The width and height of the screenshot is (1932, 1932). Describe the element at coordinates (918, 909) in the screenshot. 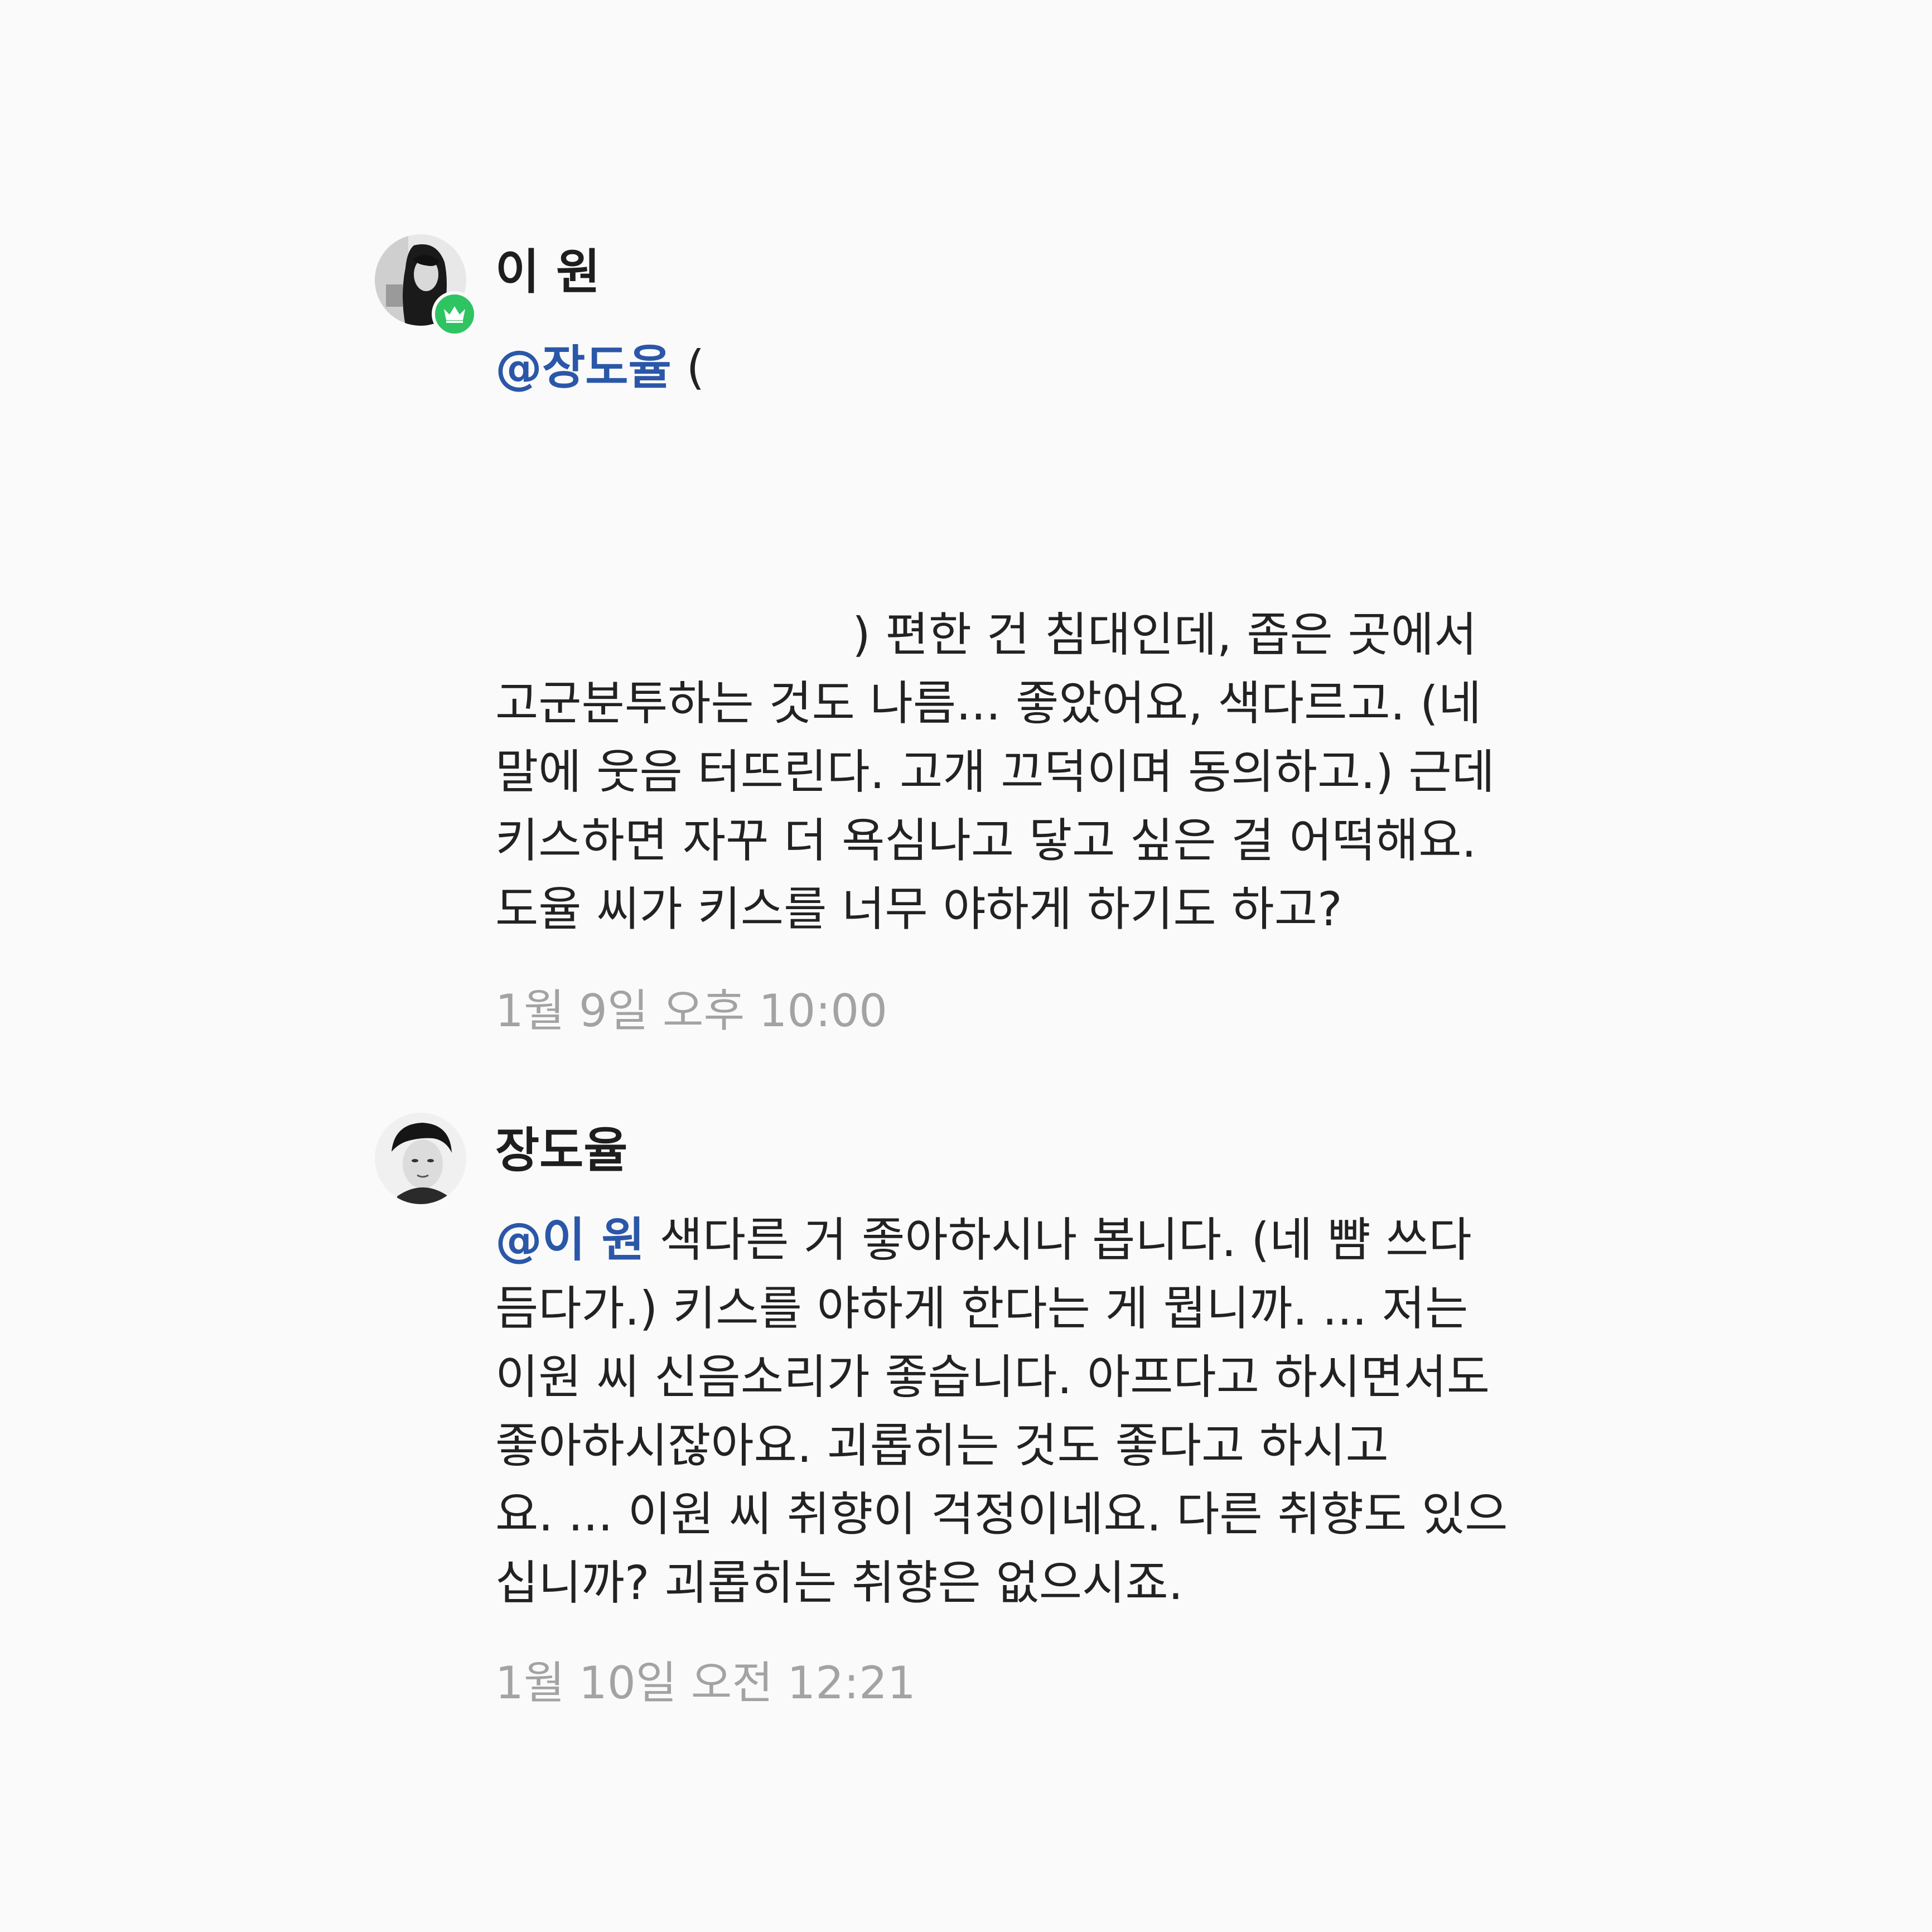

I see `message-line: 도율 씨가 키스를 너무 야하게 하기도 하고?` at that location.